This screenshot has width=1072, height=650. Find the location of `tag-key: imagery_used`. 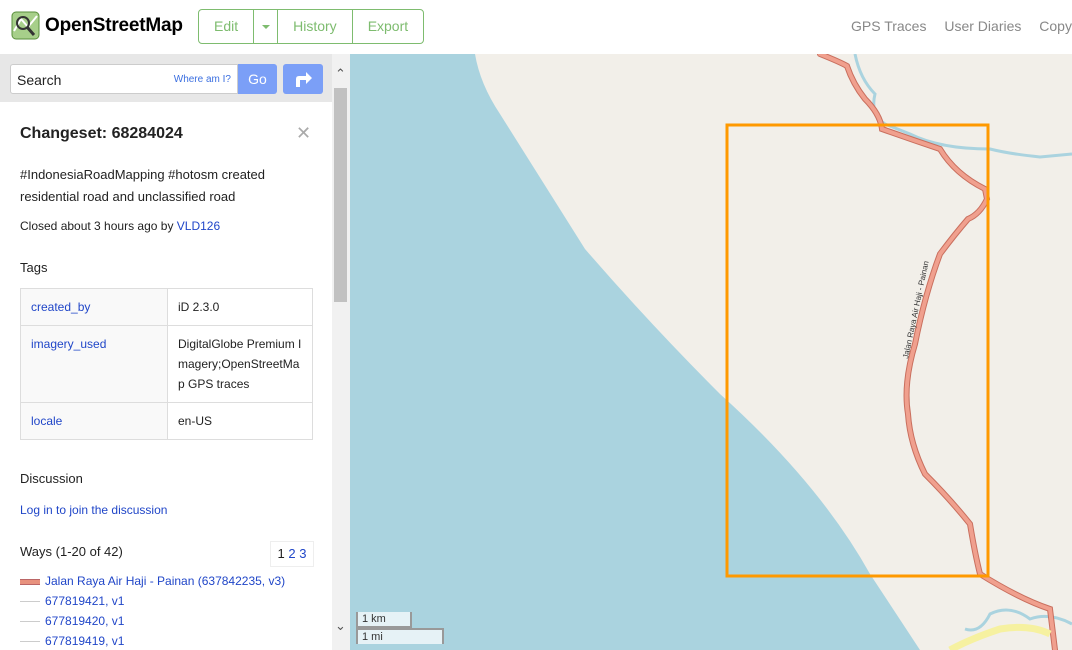

tag-key: imagery_used is located at coordinates (94, 364).